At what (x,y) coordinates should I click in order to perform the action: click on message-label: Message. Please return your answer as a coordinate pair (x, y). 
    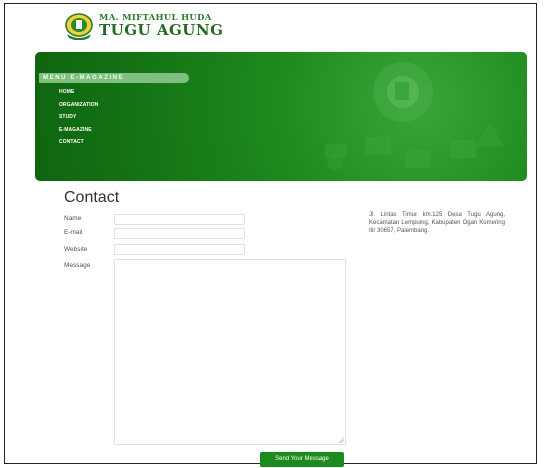
    Looking at the image, I should click on (77, 265).